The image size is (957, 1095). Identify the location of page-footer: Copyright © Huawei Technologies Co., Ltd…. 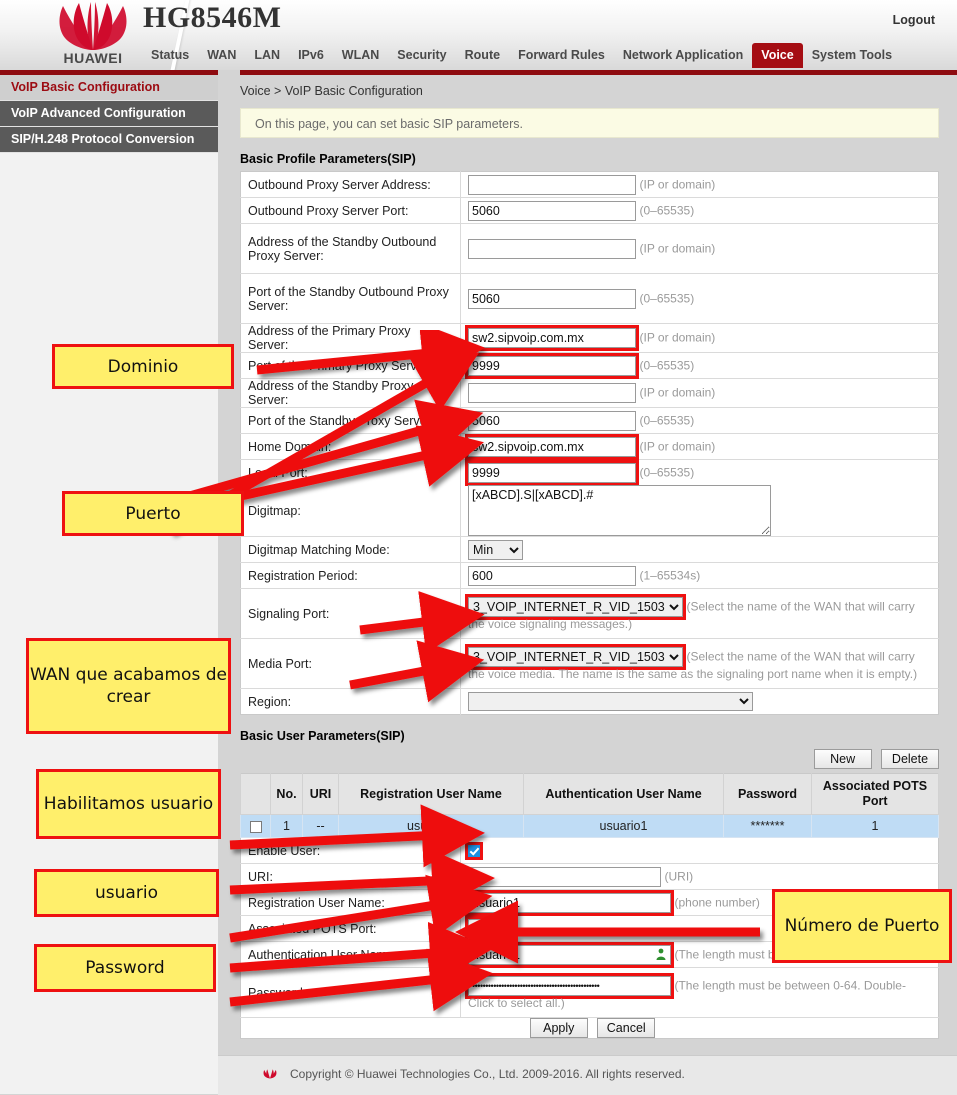
(587, 1075).